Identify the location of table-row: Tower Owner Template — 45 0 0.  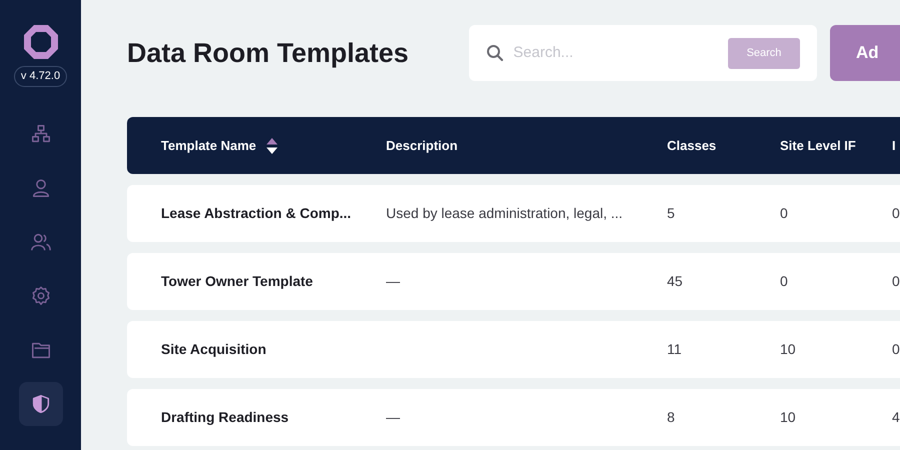
(513, 281).